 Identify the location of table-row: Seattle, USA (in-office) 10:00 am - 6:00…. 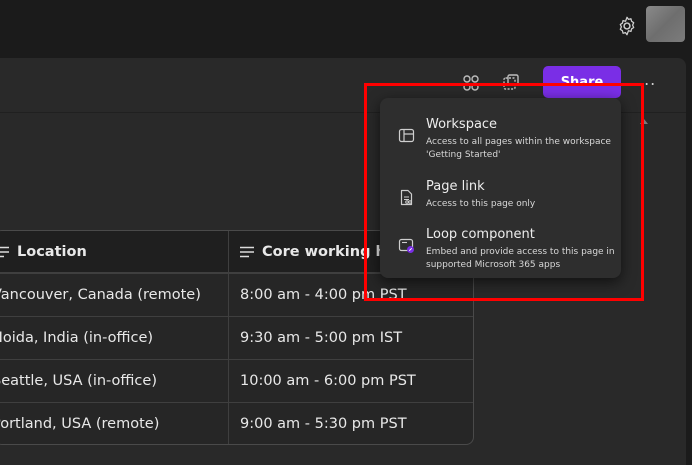
(236, 380).